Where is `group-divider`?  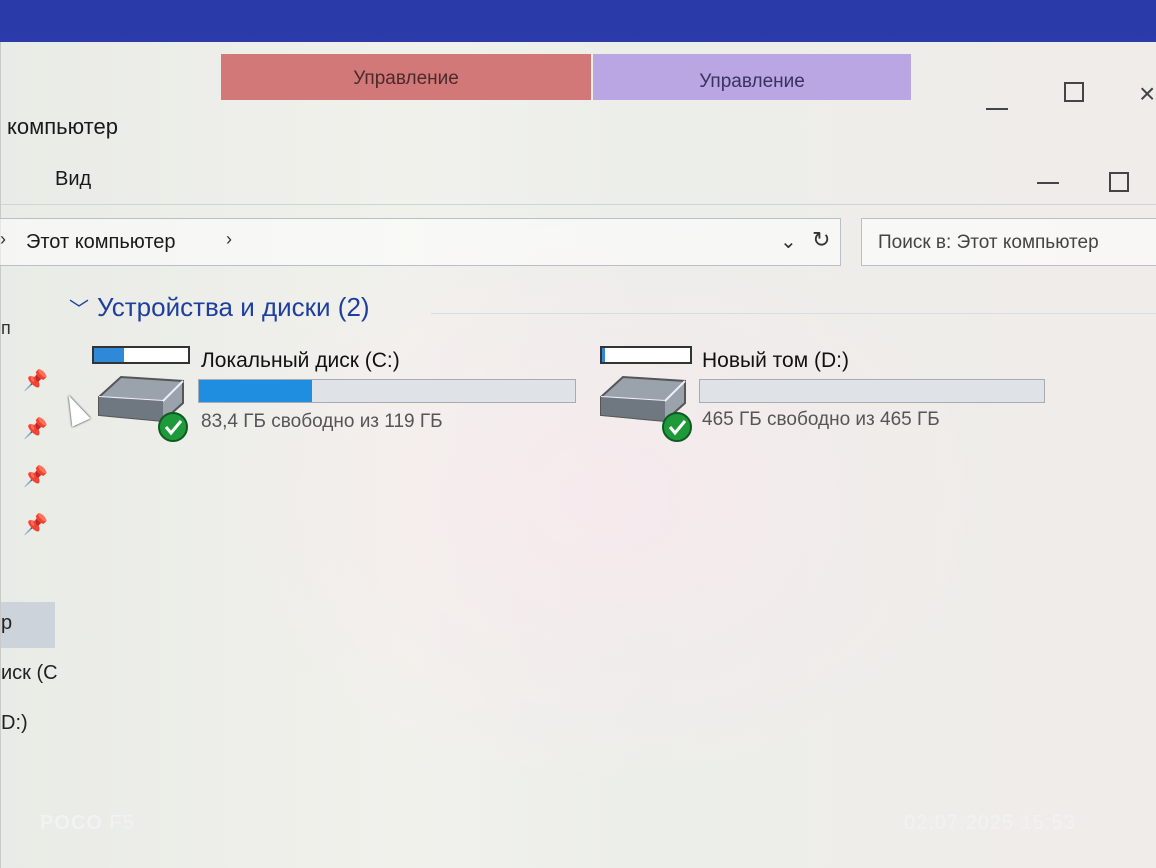
group-divider is located at coordinates (793, 313).